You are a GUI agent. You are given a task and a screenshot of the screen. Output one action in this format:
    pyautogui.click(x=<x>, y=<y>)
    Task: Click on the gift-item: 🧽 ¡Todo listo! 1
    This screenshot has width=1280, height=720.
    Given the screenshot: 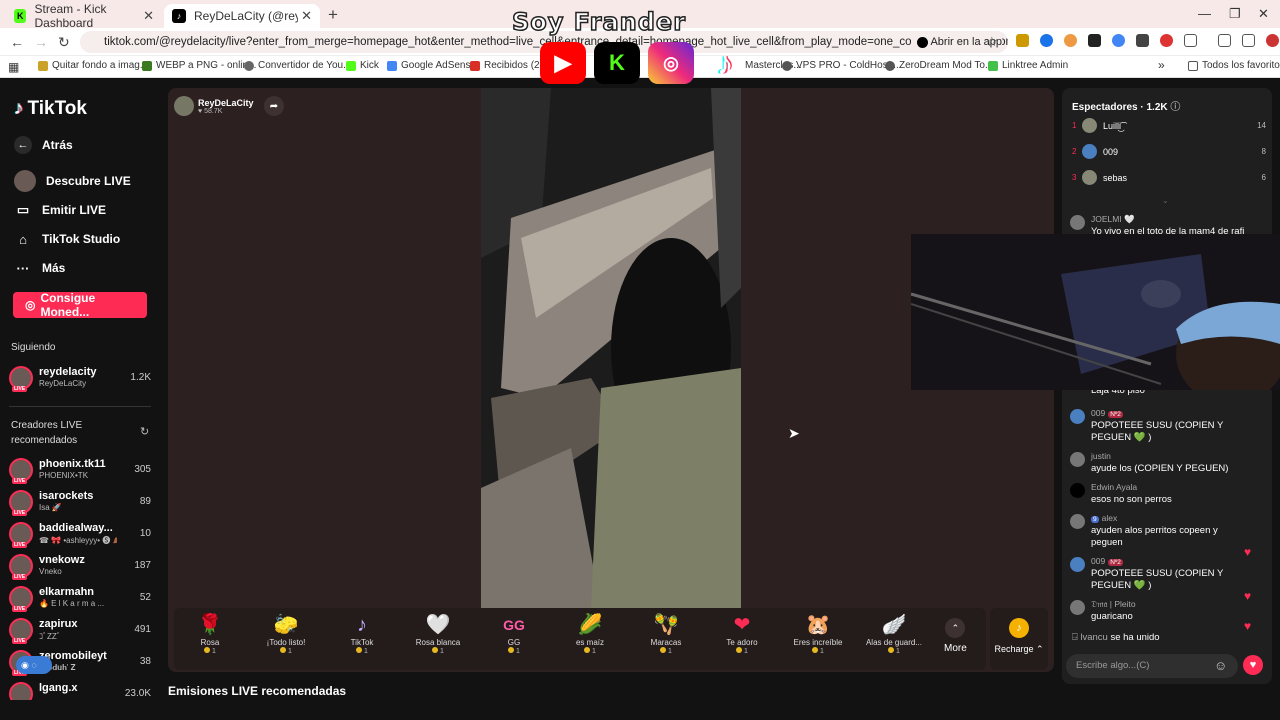 What is the action you would take?
    pyautogui.click(x=286, y=633)
    